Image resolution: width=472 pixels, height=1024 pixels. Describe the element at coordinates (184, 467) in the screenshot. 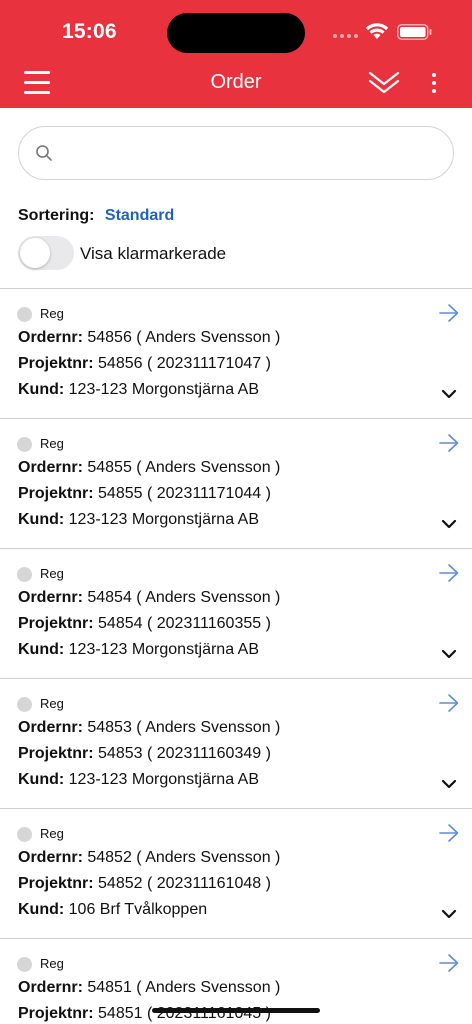

I see `order-number-value: 54855 ( Anders Svensson )` at that location.